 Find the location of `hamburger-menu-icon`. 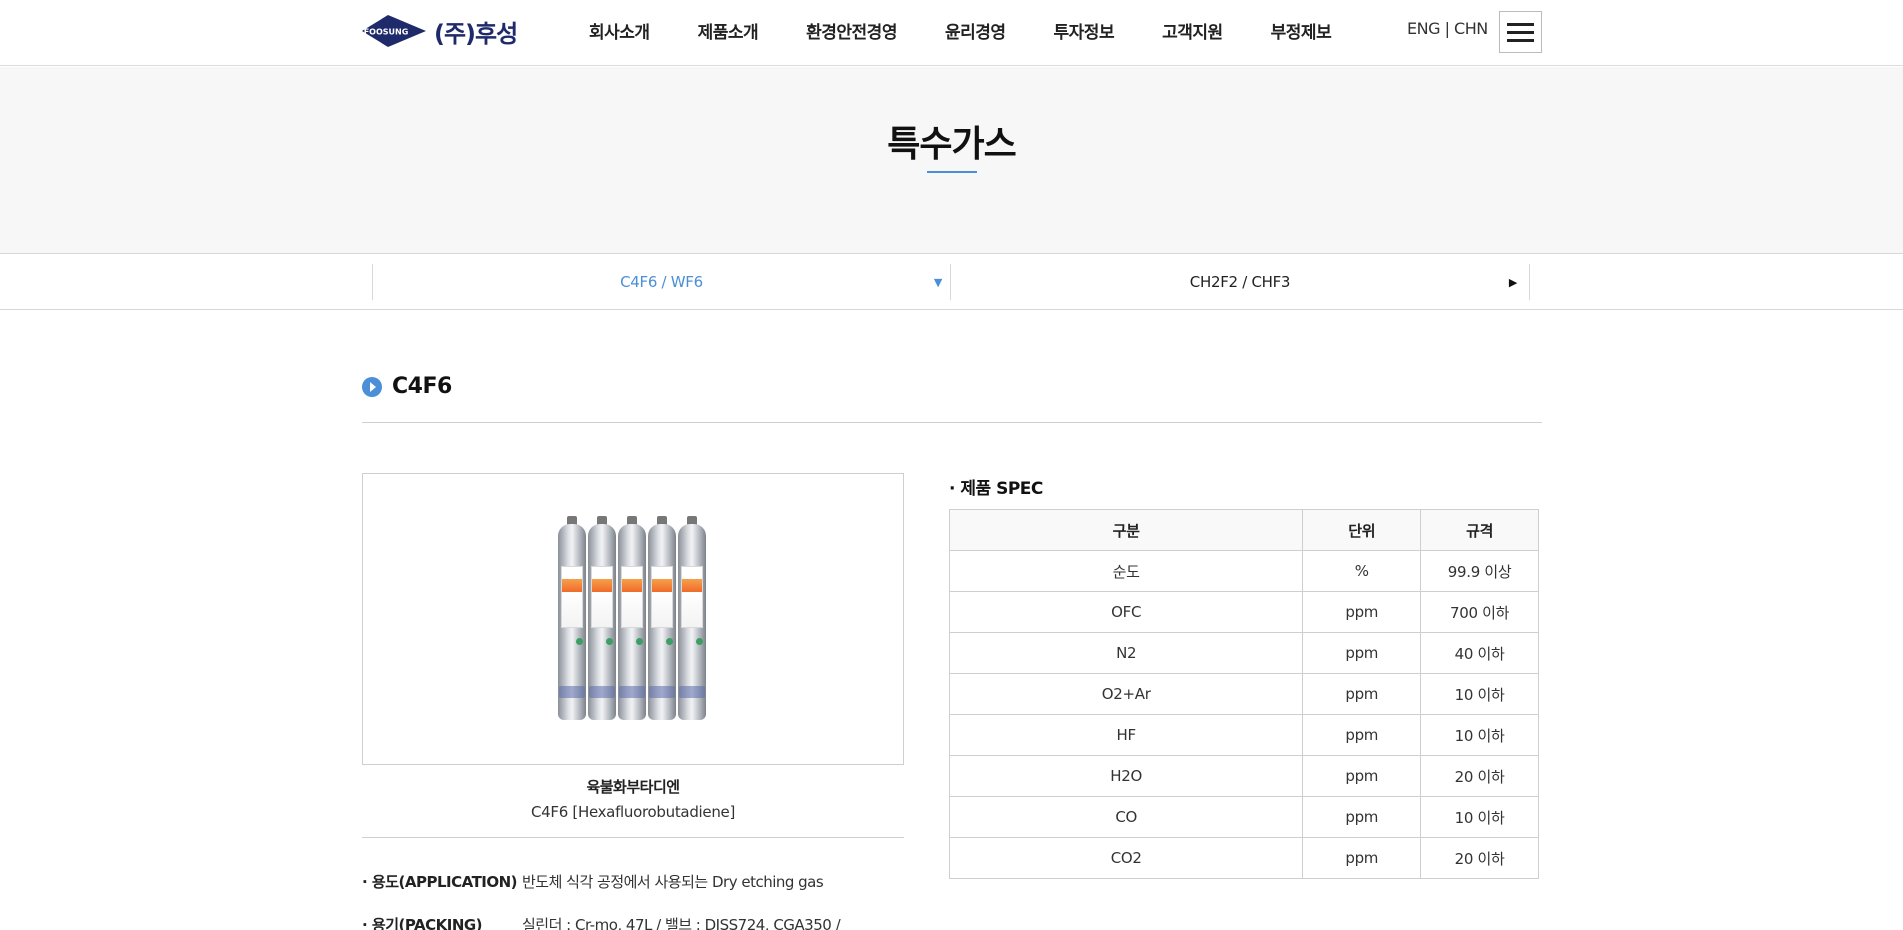

hamburger-menu-icon is located at coordinates (1520, 32).